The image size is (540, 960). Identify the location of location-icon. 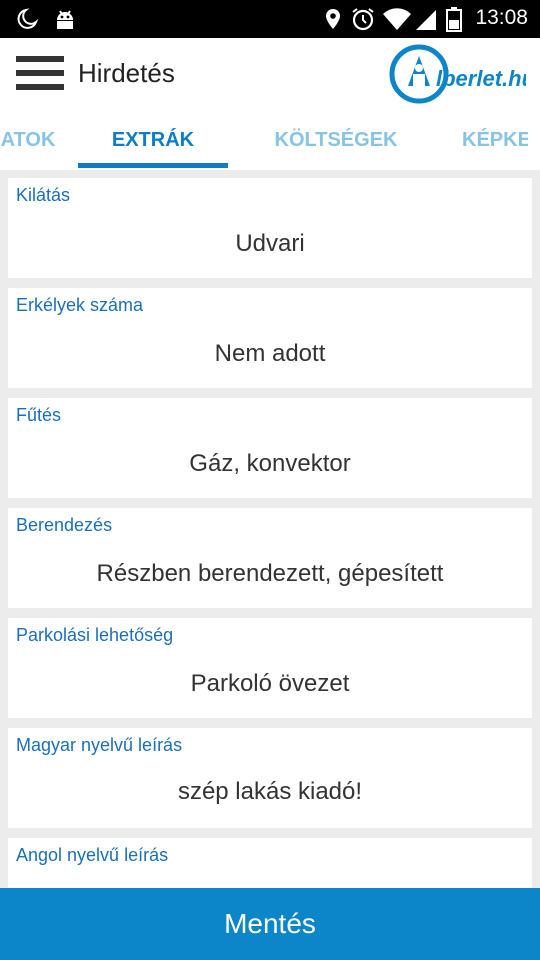
(333, 19).